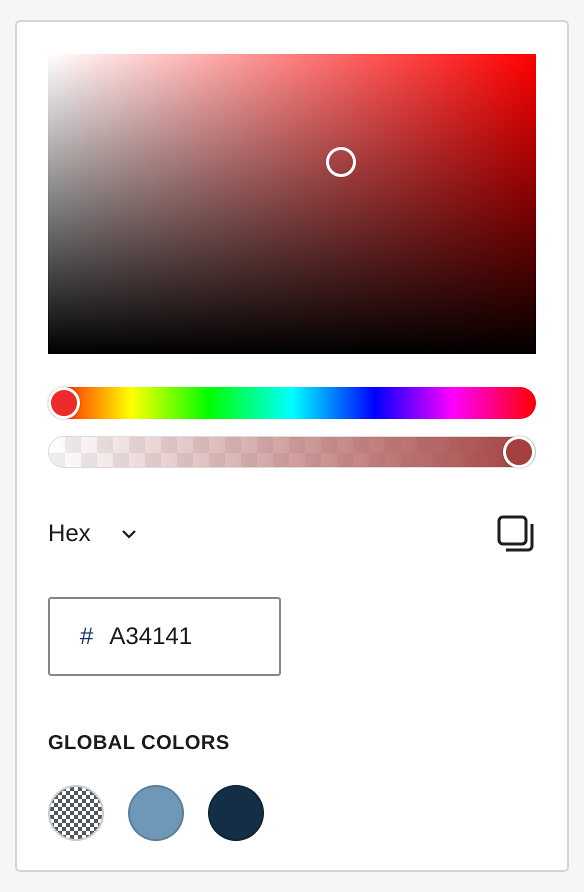 This screenshot has width=584, height=892. I want to click on copy-icon, so click(516, 534).